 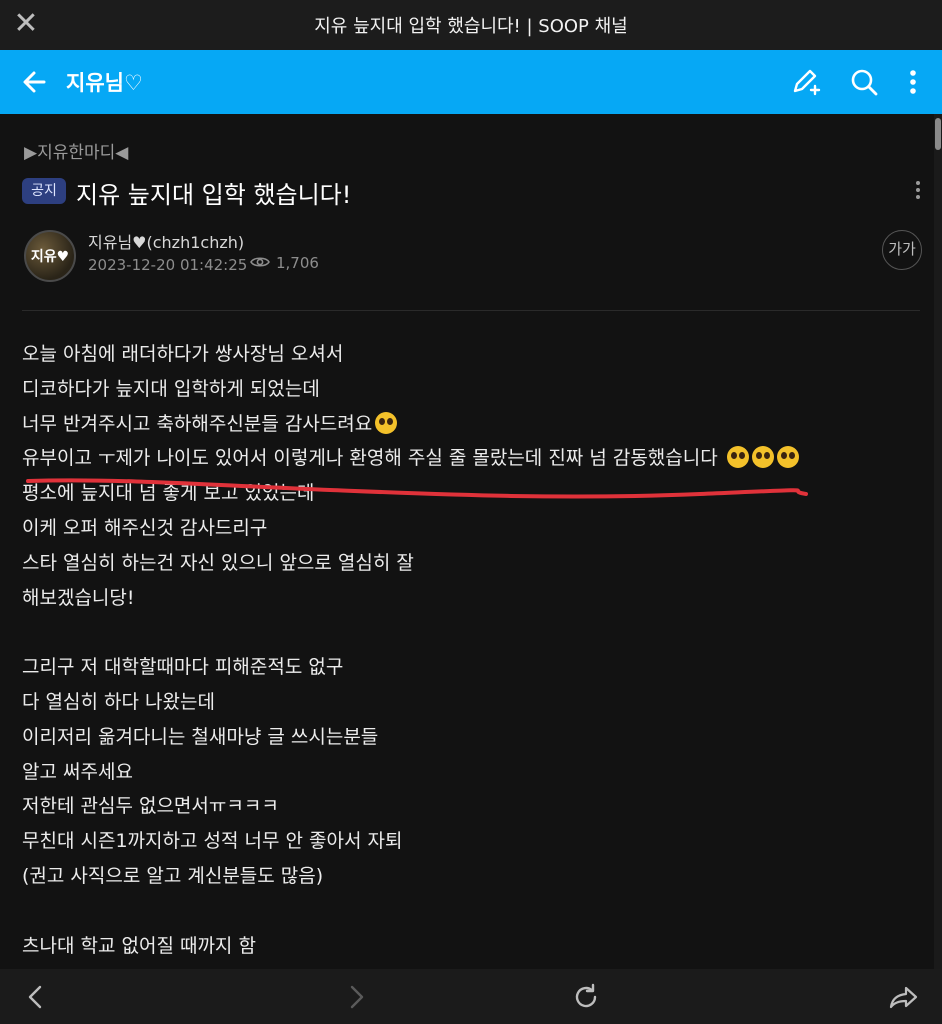 I want to click on font-size-button: 가가, so click(x=902, y=250).